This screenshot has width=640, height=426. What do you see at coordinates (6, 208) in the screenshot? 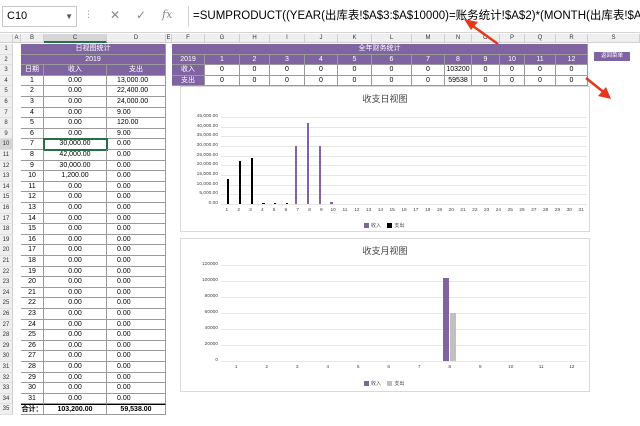
I see `row-header: 16` at bounding box center [6, 208].